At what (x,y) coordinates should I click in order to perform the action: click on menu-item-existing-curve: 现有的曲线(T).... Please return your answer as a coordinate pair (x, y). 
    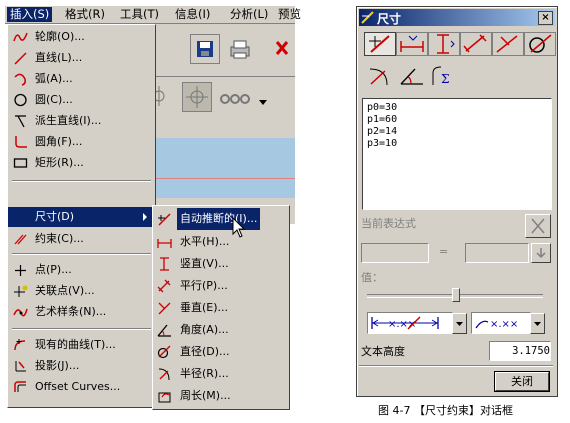
    Looking at the image, I should click on (81, 345).